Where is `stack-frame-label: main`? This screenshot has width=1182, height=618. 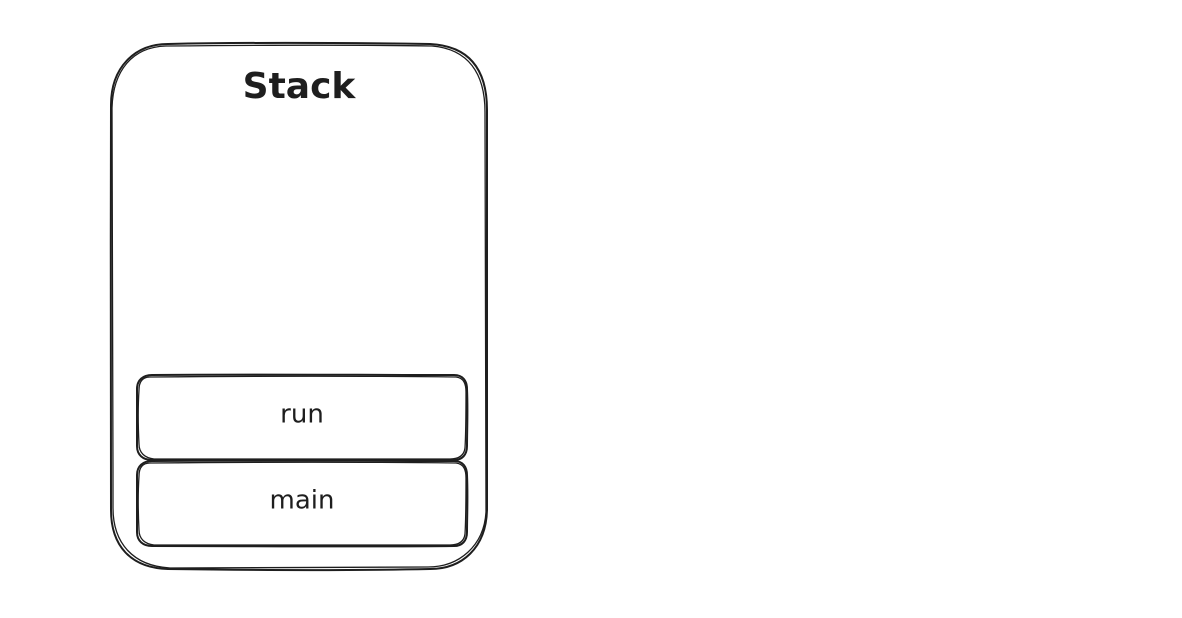 stack-frame-label: main is located at coordinates (302, 501).